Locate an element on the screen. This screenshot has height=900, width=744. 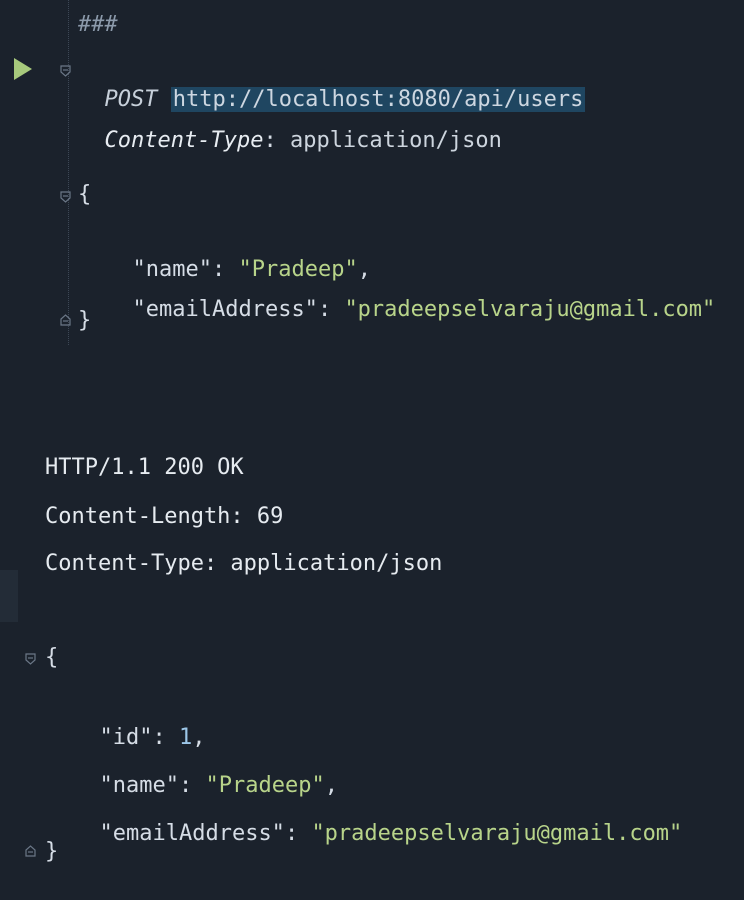
response-status-line: HTTP/1.1 200 OK is located at coordinates (144, 467).